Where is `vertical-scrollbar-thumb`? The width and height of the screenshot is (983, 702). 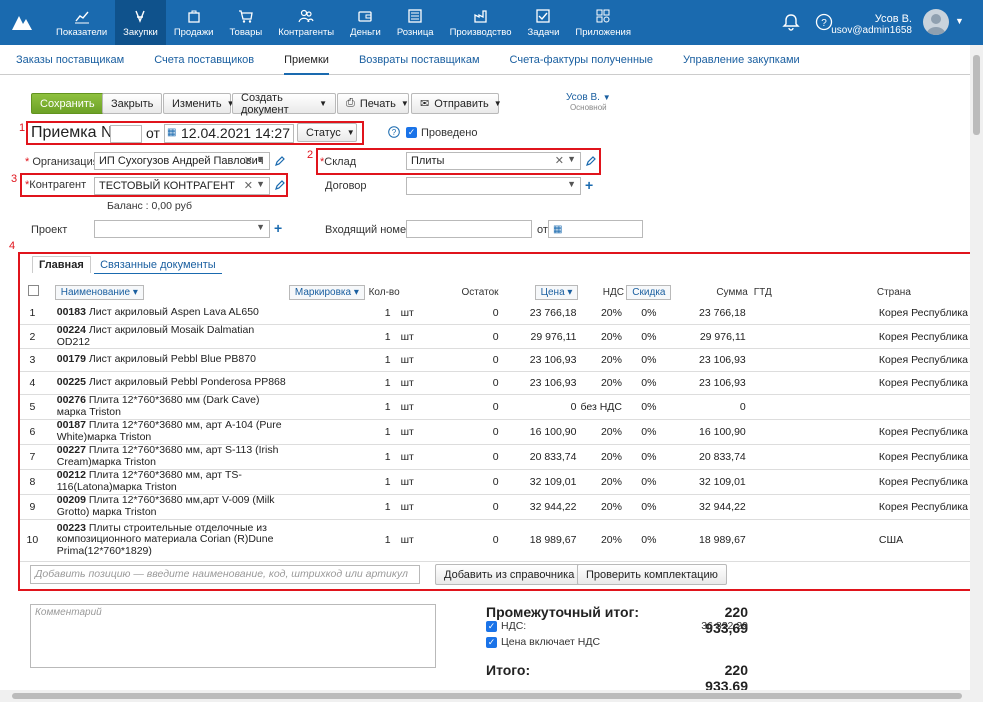
vertical-scrollbar-thumb is located at coordinates (976, 95).